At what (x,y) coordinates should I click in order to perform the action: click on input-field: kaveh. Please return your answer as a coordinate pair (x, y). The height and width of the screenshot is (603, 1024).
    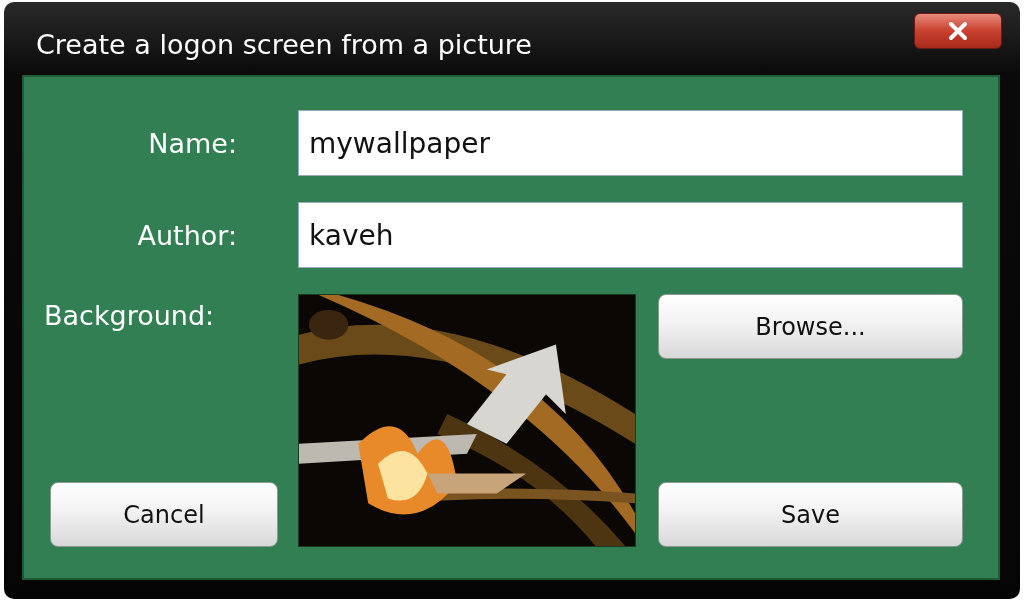
    Looking at the image, I should click on (630, 235).